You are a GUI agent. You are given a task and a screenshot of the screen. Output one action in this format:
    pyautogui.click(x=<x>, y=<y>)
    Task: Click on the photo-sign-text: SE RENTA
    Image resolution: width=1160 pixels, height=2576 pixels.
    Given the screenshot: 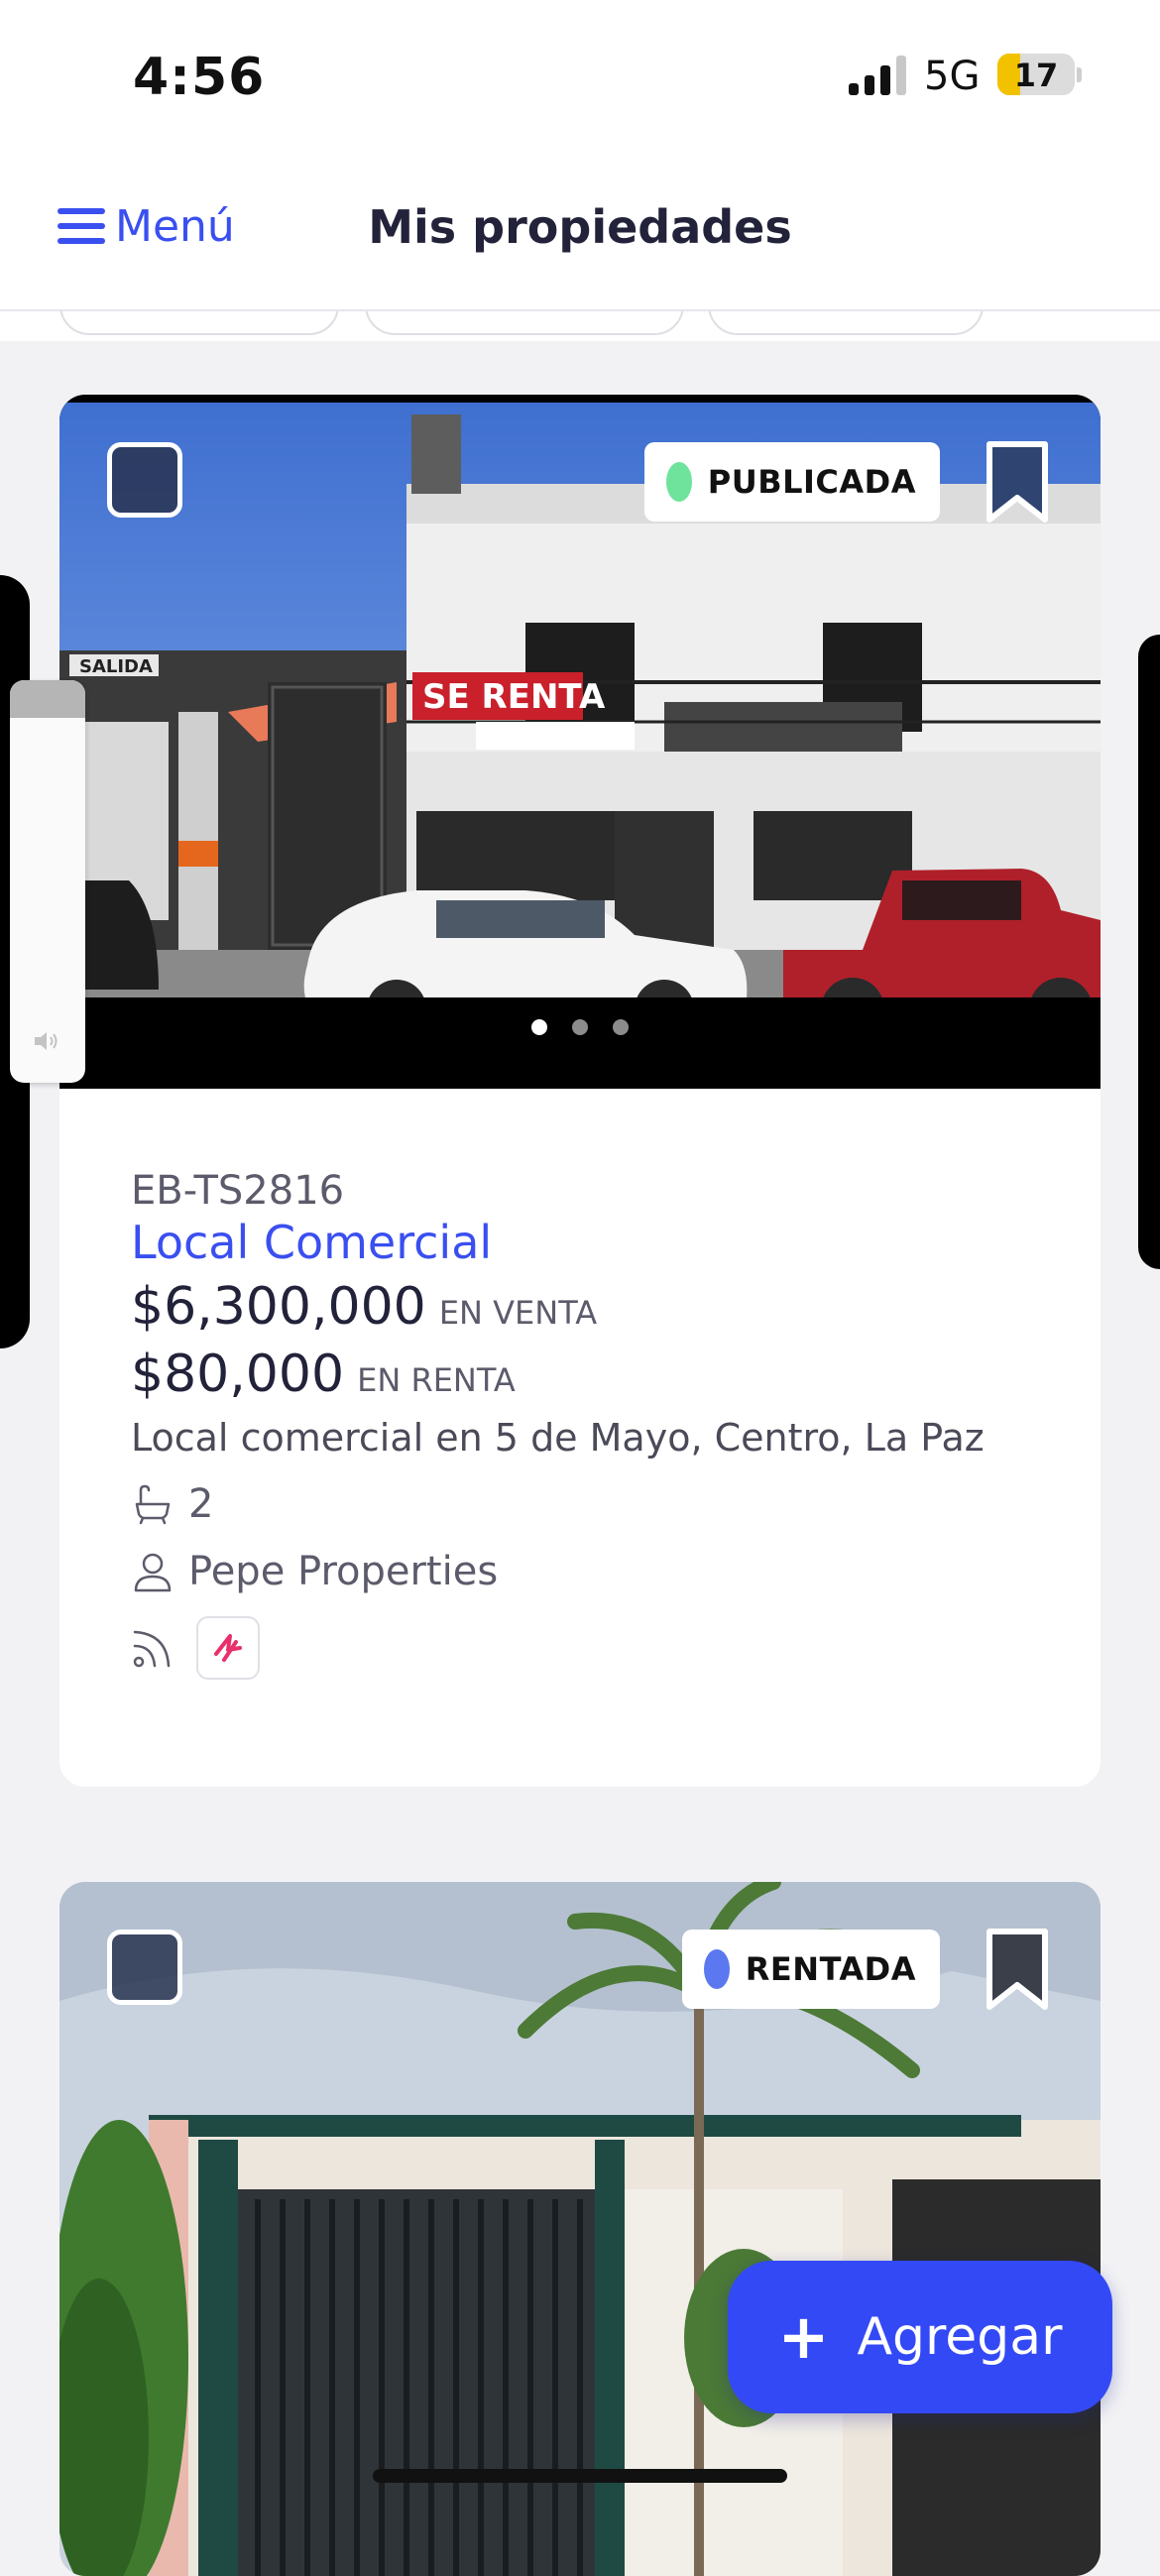 What is the action you would take?
    pyautogui.click(x=514, y=697)
    